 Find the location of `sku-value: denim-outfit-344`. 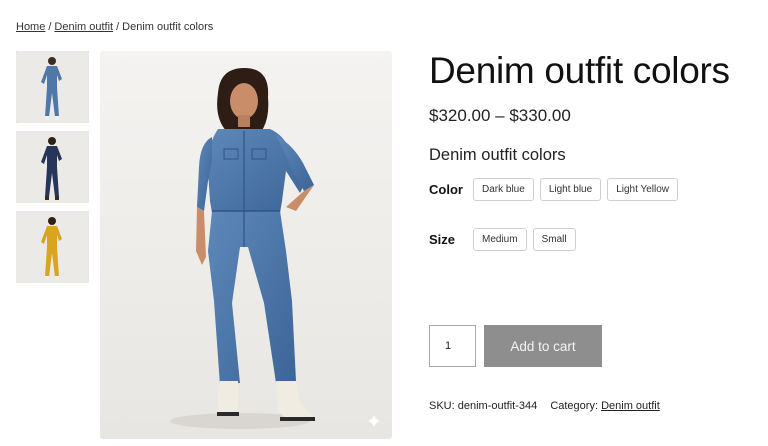

sku-value: denim-outfit-344 is located at coordinates (497, 406).